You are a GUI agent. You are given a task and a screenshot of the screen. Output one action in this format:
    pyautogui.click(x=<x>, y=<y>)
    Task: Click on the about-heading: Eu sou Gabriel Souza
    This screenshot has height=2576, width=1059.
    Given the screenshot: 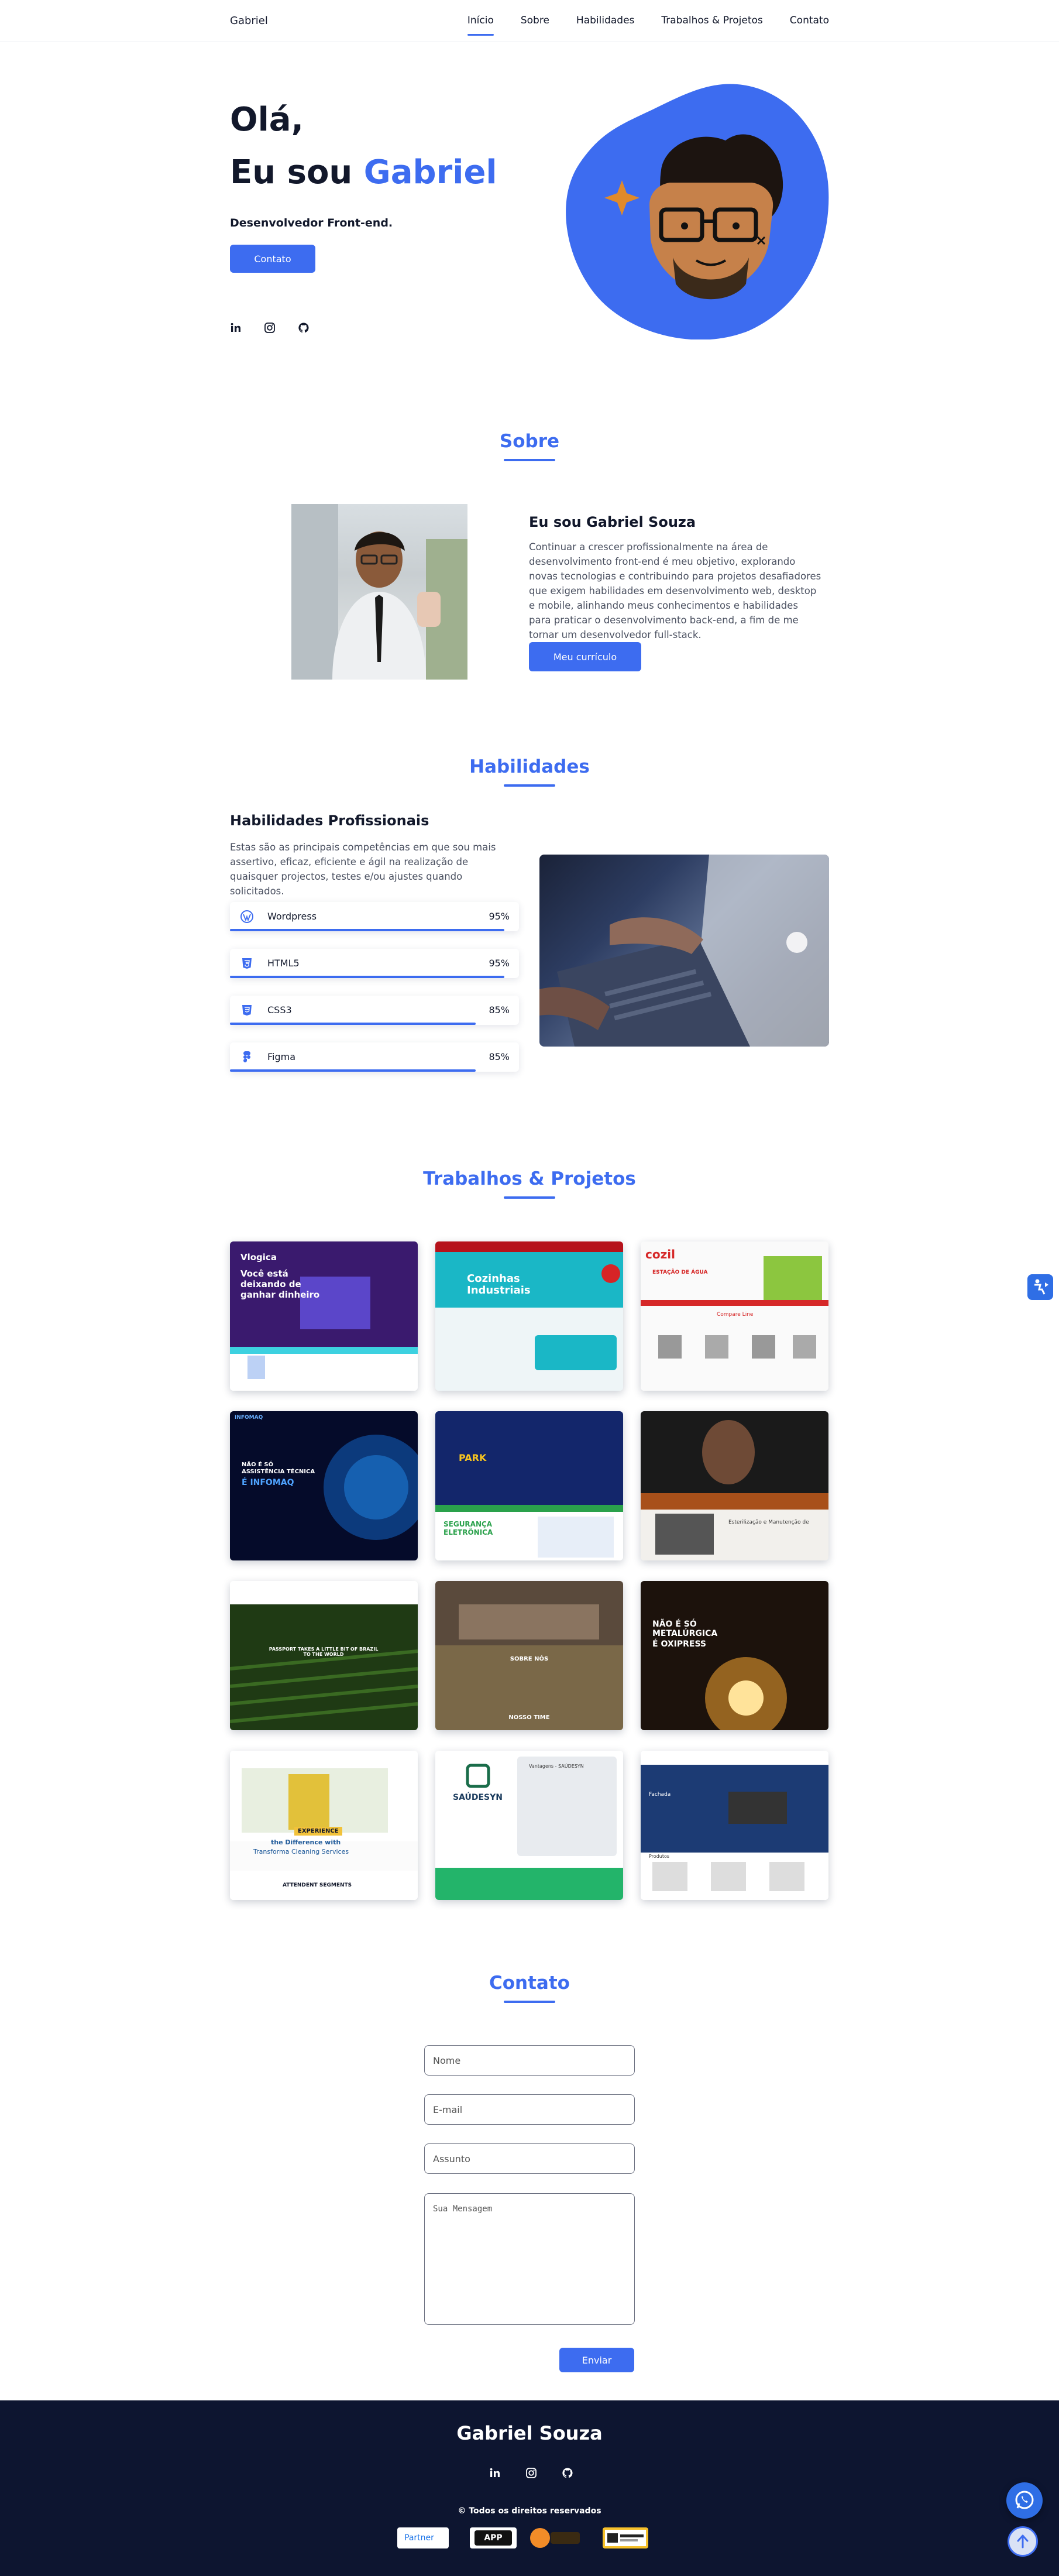 What is the action you would take?
    pyautogui.click(x=613, y=522)
    